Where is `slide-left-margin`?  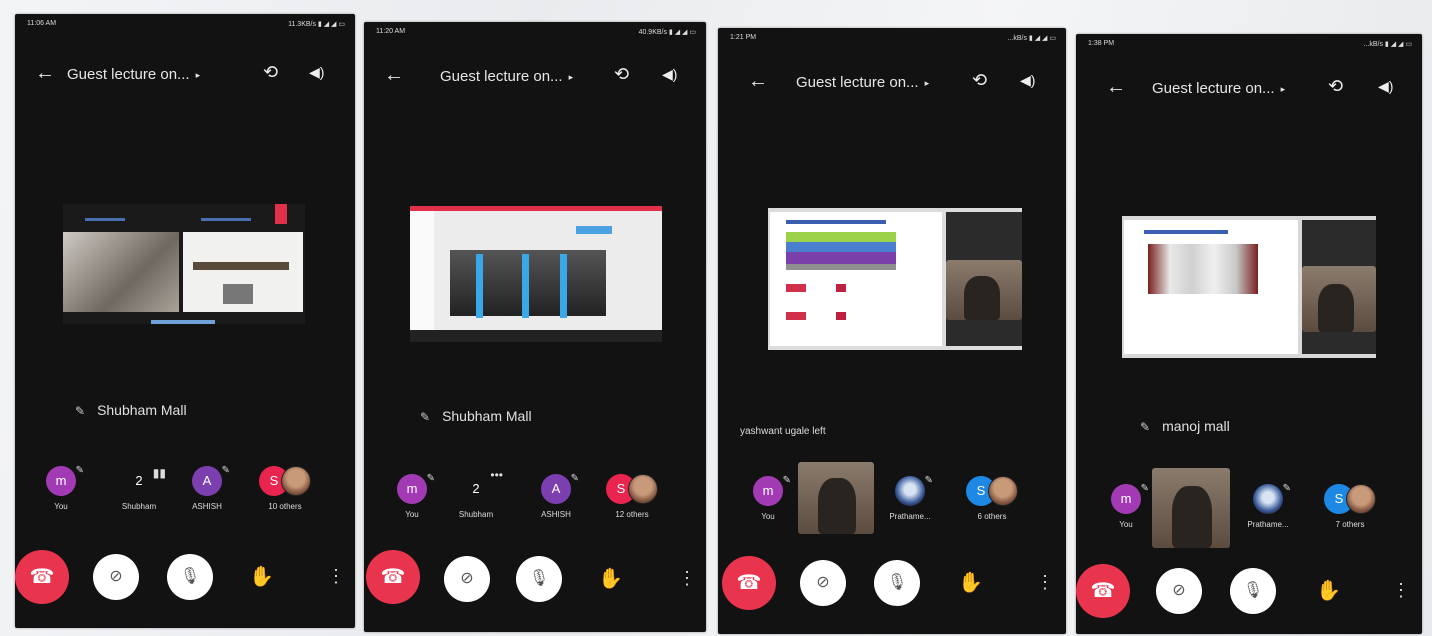 slide-left-margin is located at coordinates (422, 271).